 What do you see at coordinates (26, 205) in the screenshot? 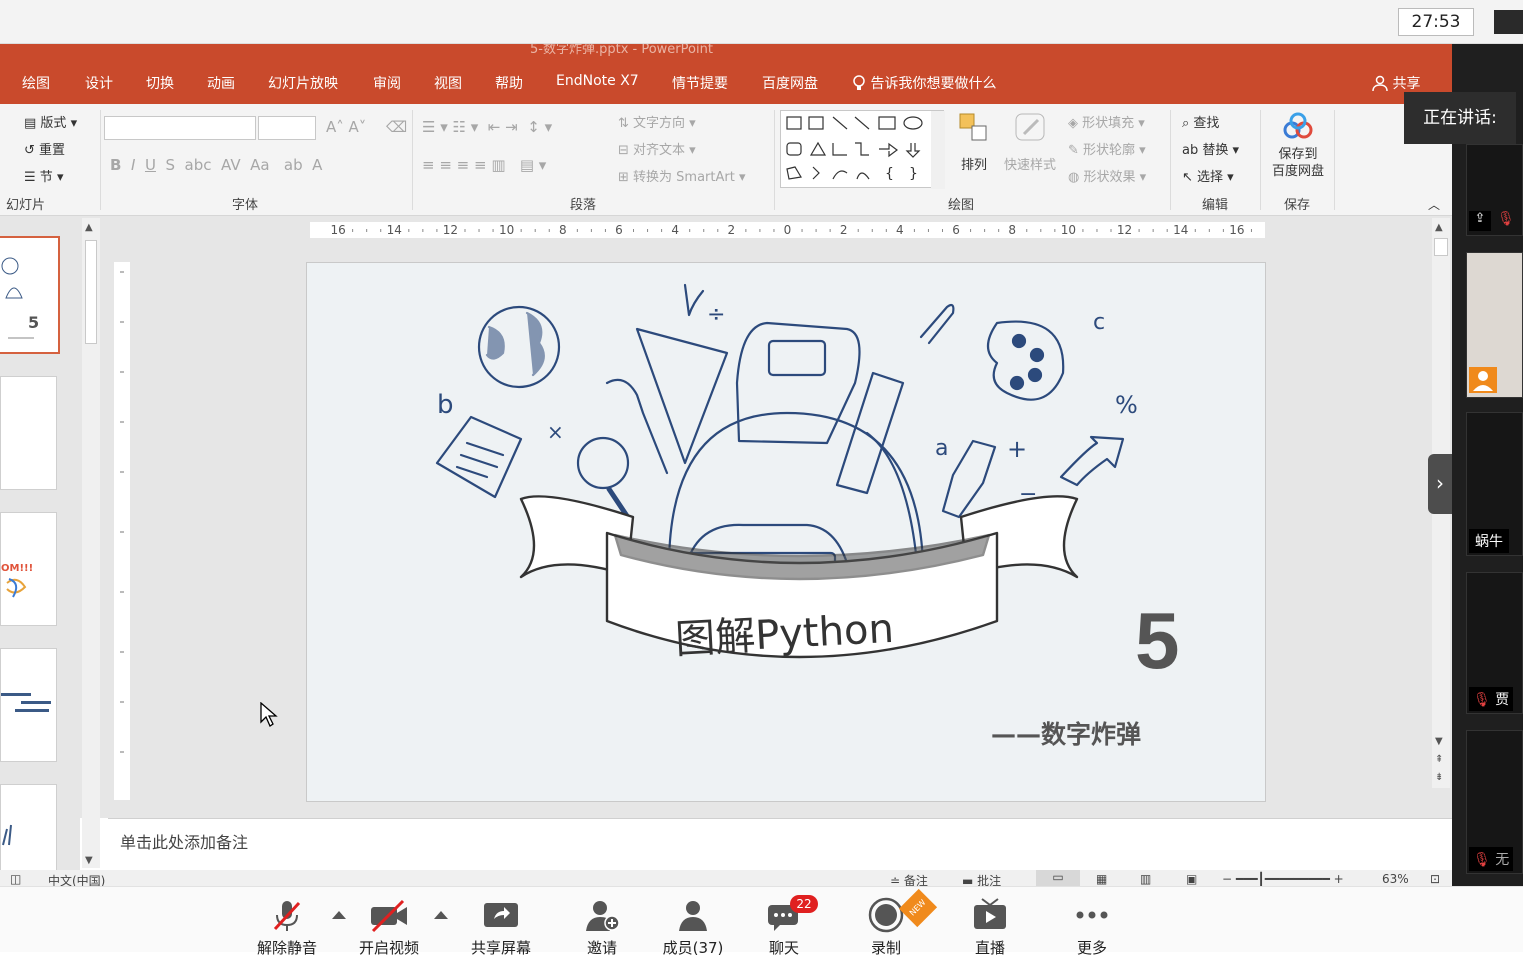
I see `slides-group-label: 幻灯片` at bounding box center [26, 205].